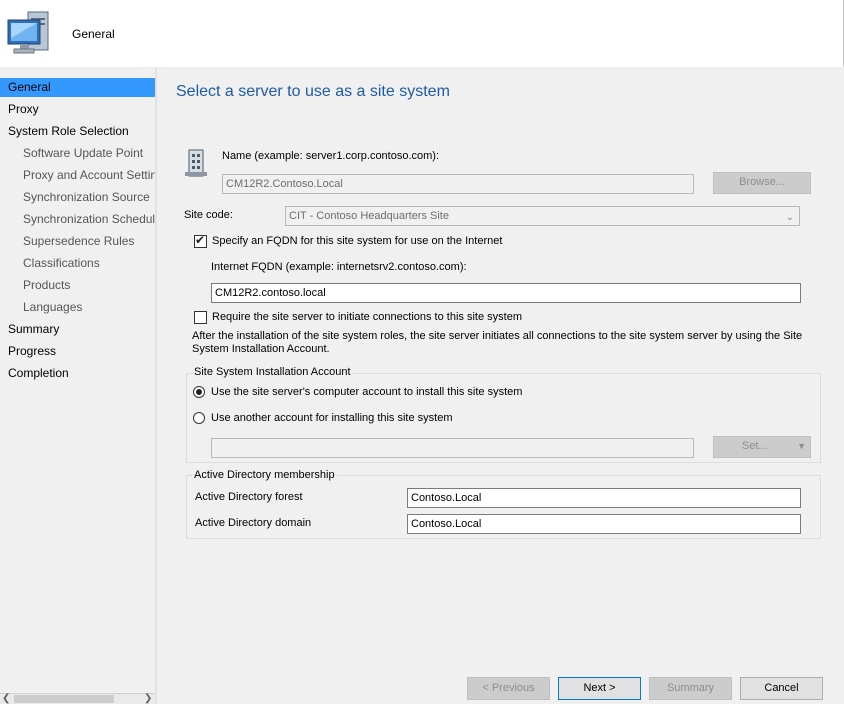 The width and height of the screenshot is (844, 704). What do you see at coordinates (77, 197) in the screenshot?
I see `sidebar-item-synchronization-source: Synchronization Source` at bounding box center [77, 197].